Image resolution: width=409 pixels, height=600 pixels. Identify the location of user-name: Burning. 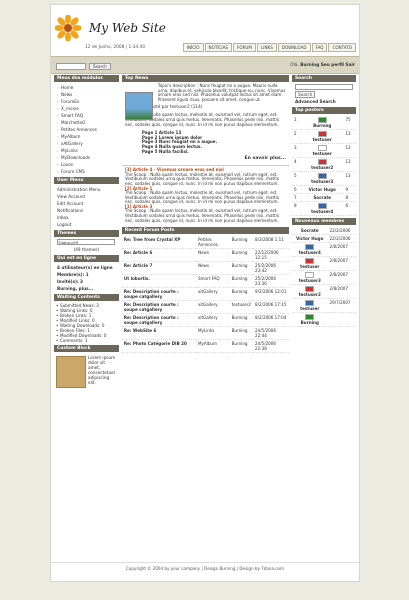
(309, 65).